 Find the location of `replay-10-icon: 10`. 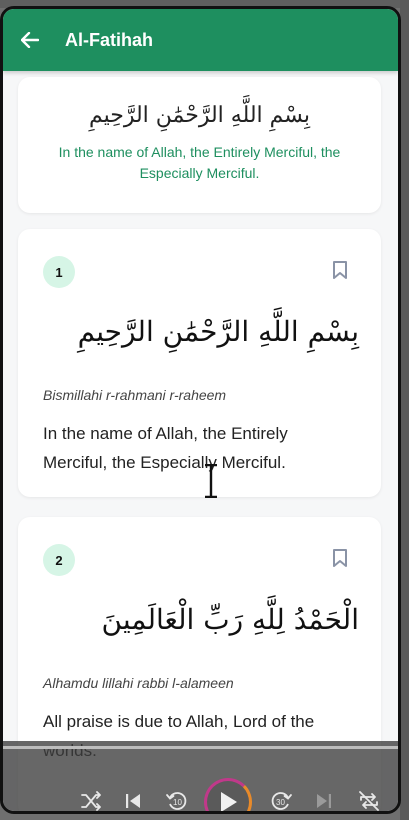

replay-10-icon: 10 is located at coordinates (177, 801).